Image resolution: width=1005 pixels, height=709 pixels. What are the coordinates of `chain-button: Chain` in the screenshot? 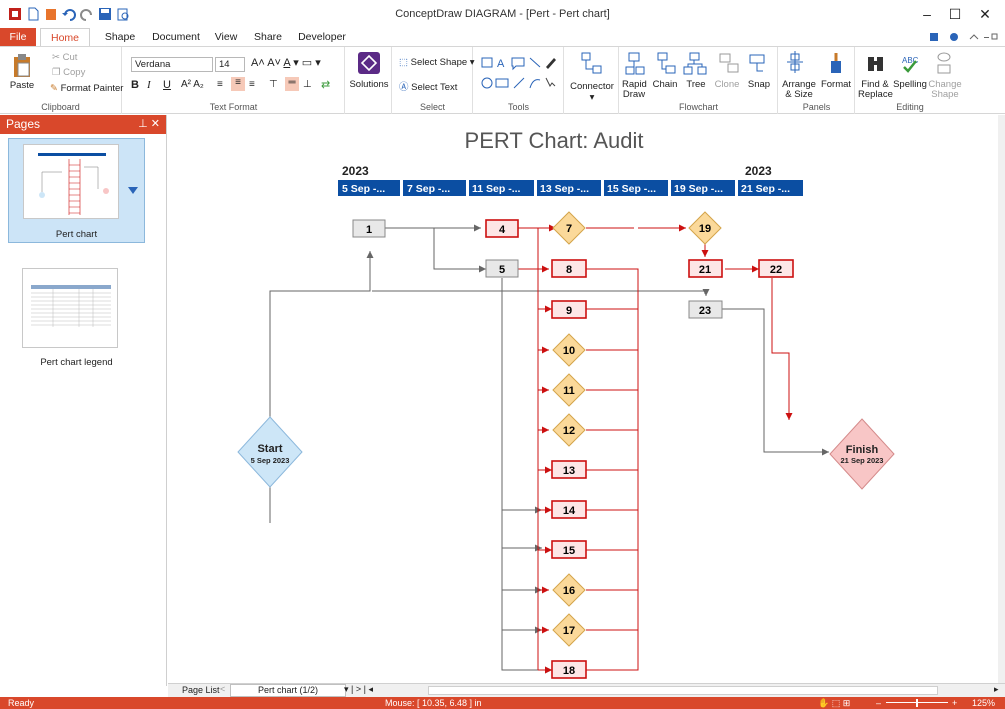 It's located at (665, 85).